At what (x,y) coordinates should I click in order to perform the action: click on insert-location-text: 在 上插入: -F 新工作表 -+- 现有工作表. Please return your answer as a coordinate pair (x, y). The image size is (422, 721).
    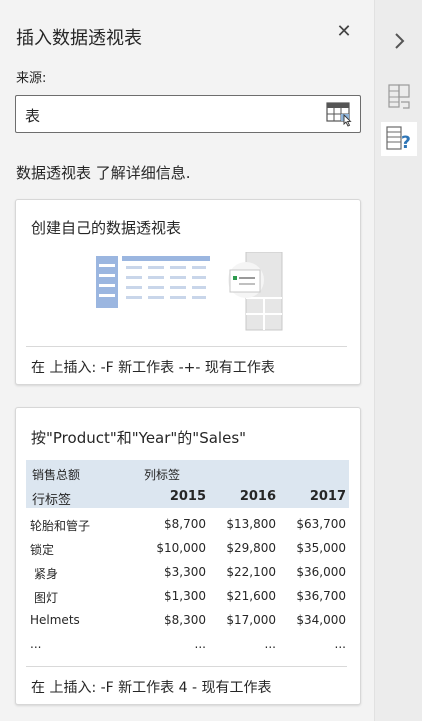
    Looking at the image, I should click on (153, 368).